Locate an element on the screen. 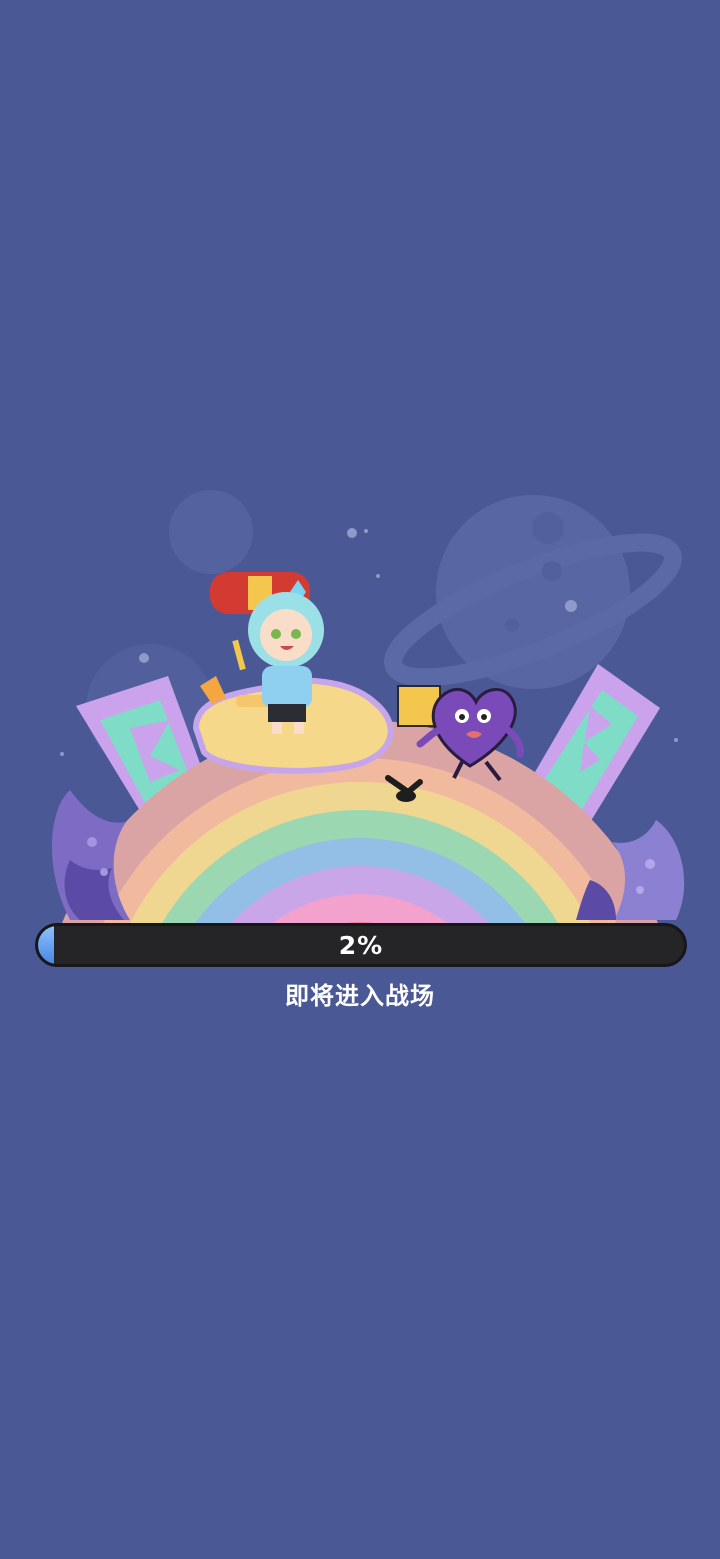  progress-percent-label: 2% is located at coordinates (361, 945).